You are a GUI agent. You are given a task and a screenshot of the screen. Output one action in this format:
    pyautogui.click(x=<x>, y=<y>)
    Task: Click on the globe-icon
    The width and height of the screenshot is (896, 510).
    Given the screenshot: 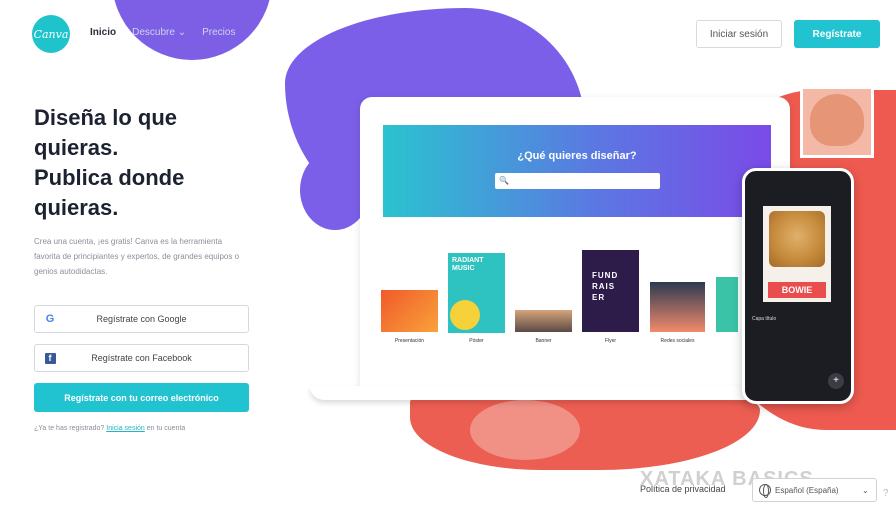 What is the action you would take?
    pyautogui.click(x=765, y=491)
    